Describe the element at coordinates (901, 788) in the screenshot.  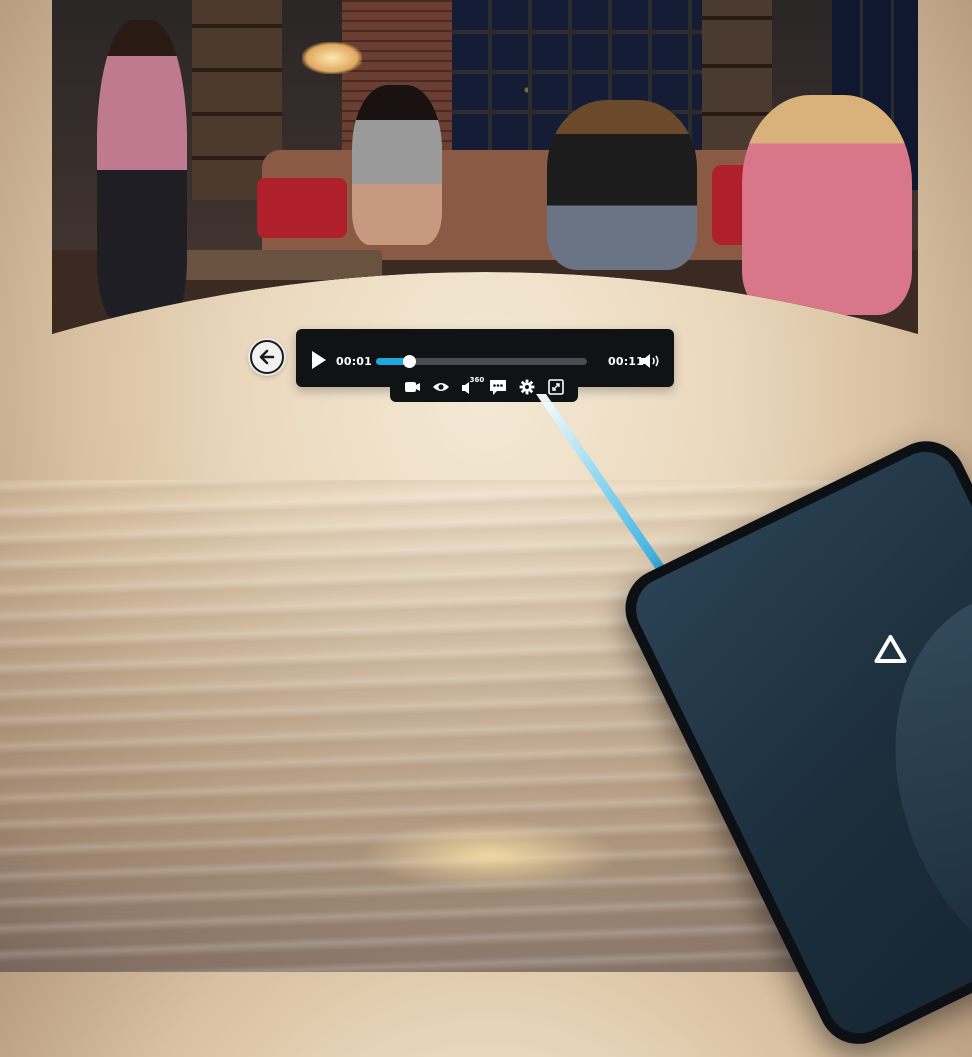
I see `phone-wallpaper-wave` at that location.